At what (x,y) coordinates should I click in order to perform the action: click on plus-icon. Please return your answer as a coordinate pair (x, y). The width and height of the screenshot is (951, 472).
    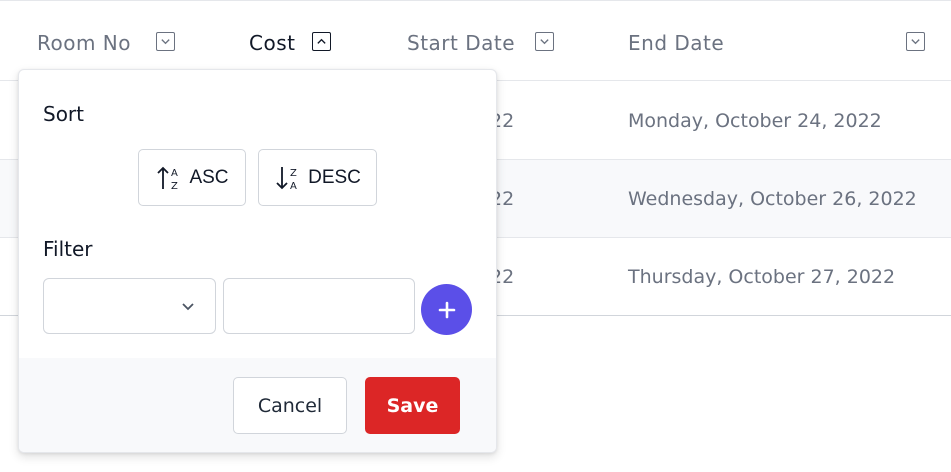
    Looking at the image, I should click on (446, 309).